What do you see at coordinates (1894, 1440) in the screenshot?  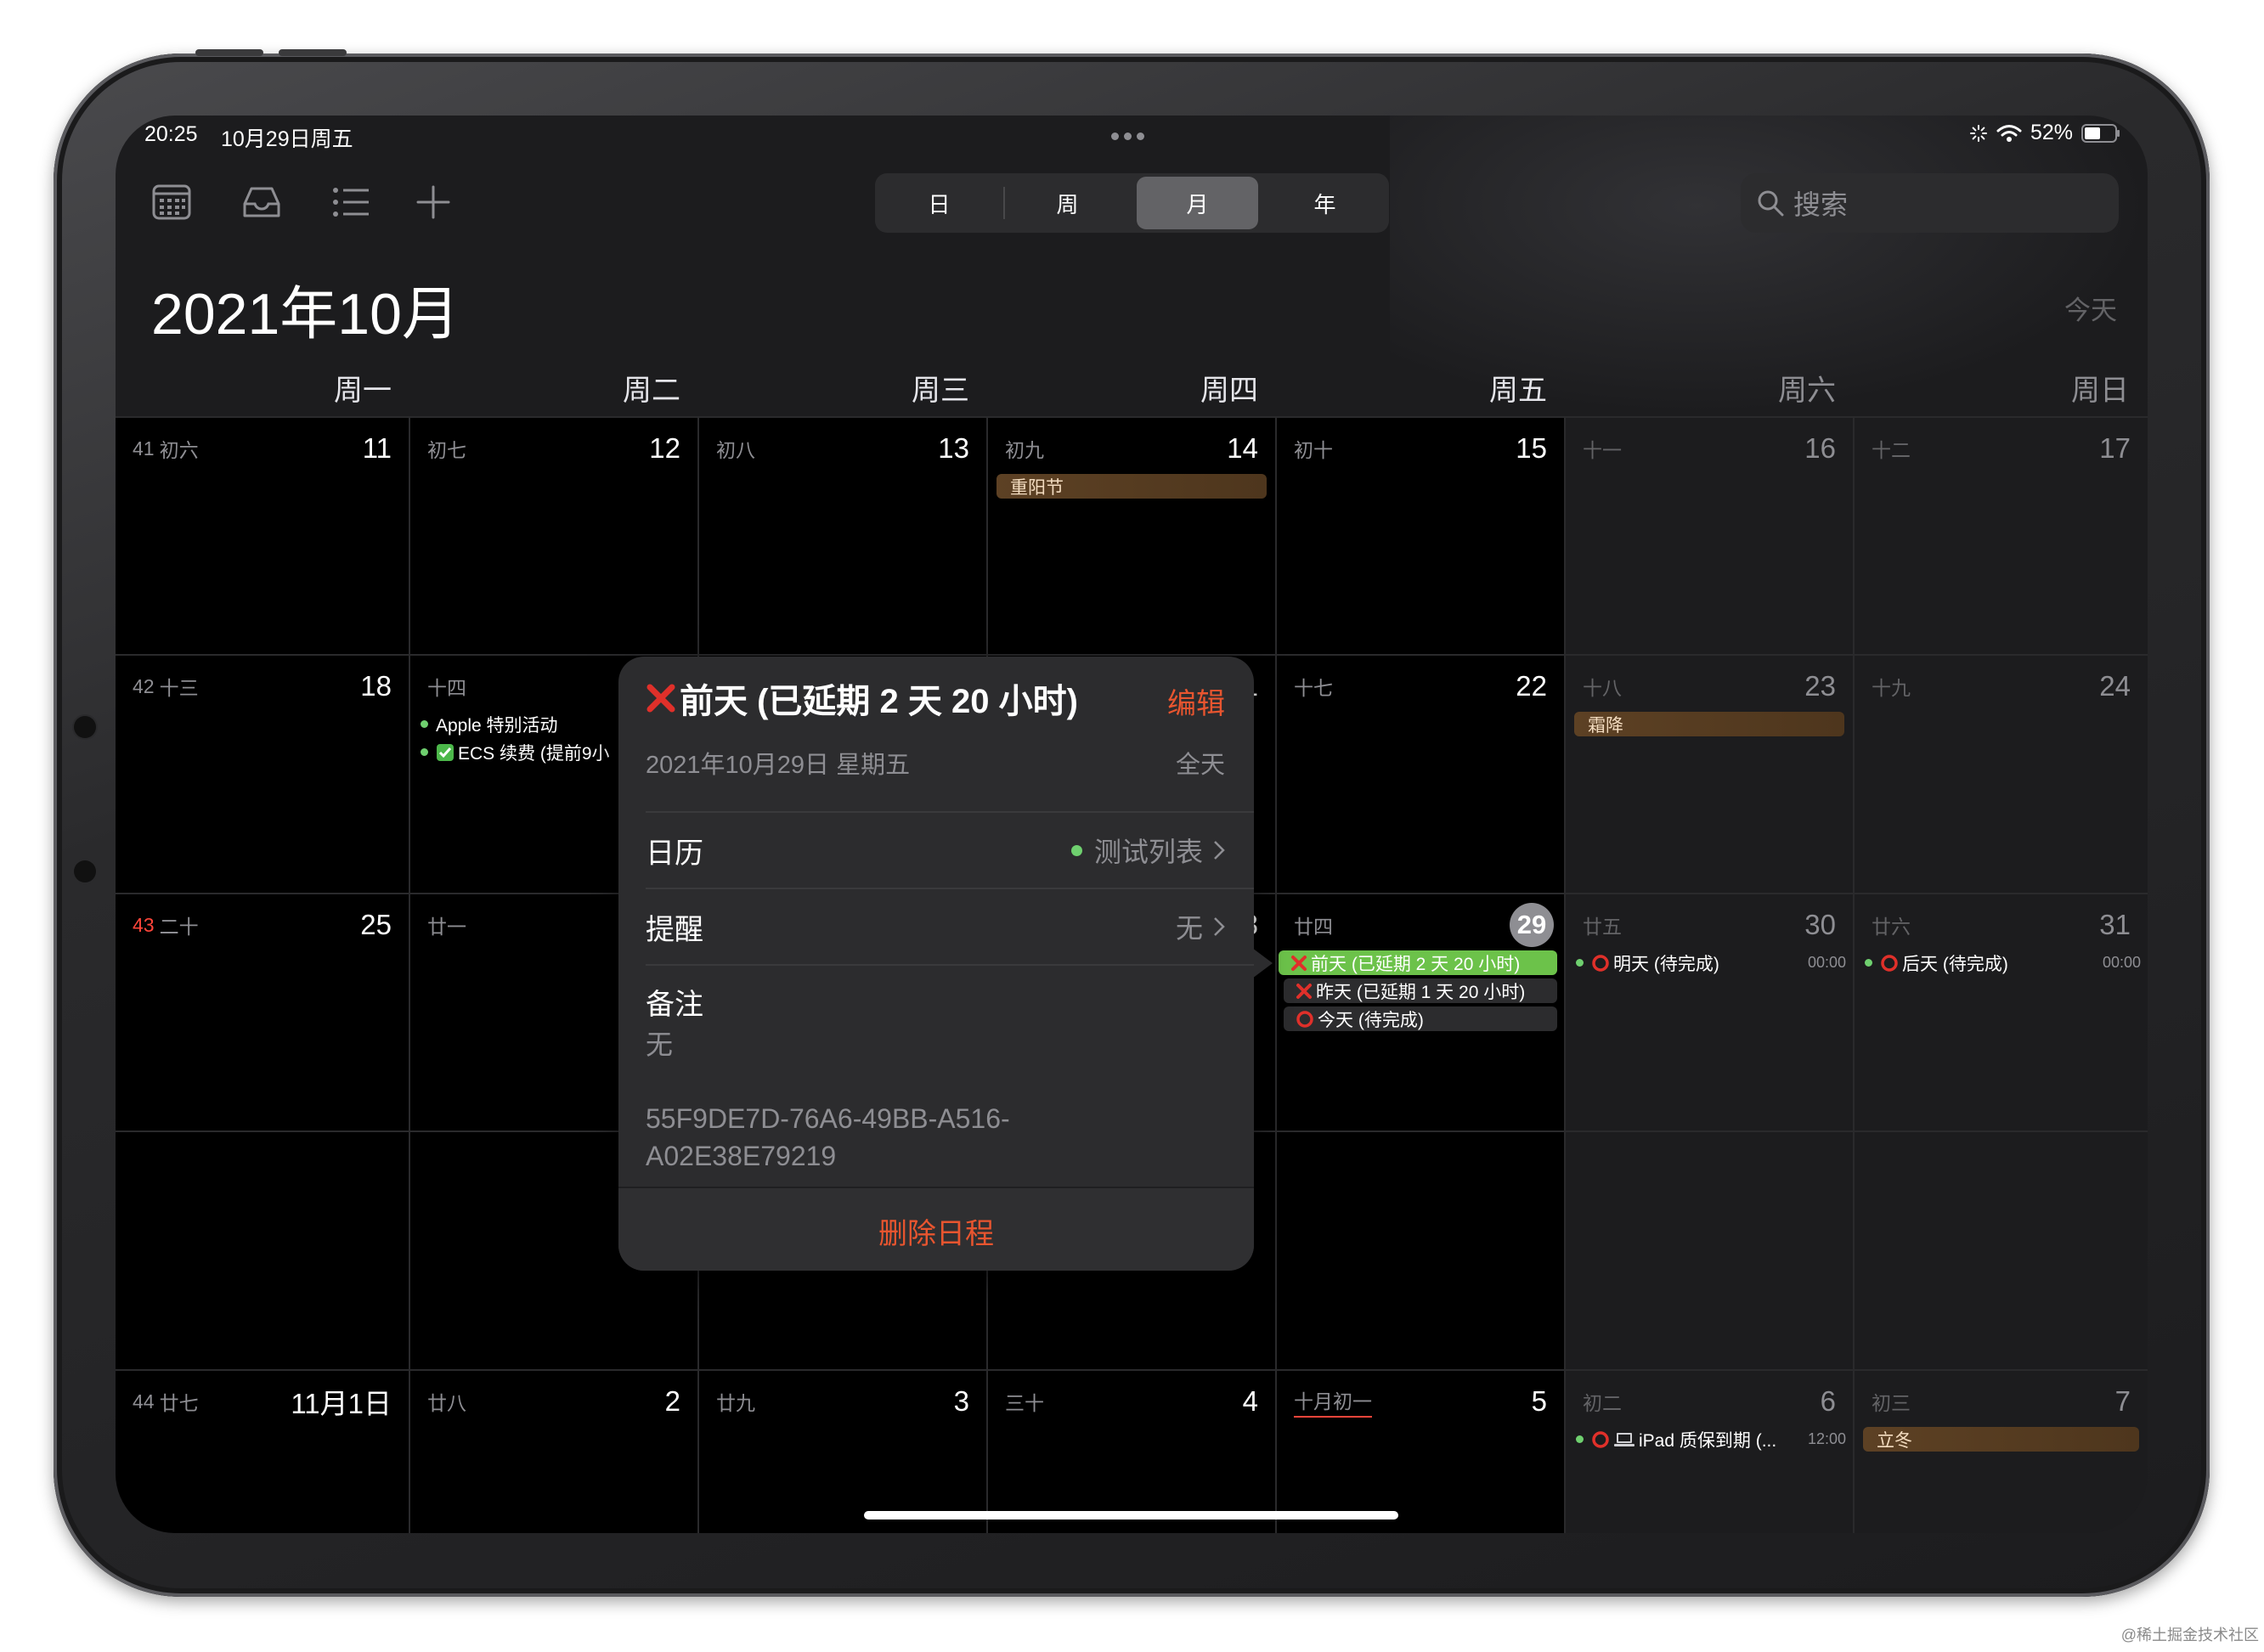 I see `event-title: 立冬` at bounding box center [1894, 1440].